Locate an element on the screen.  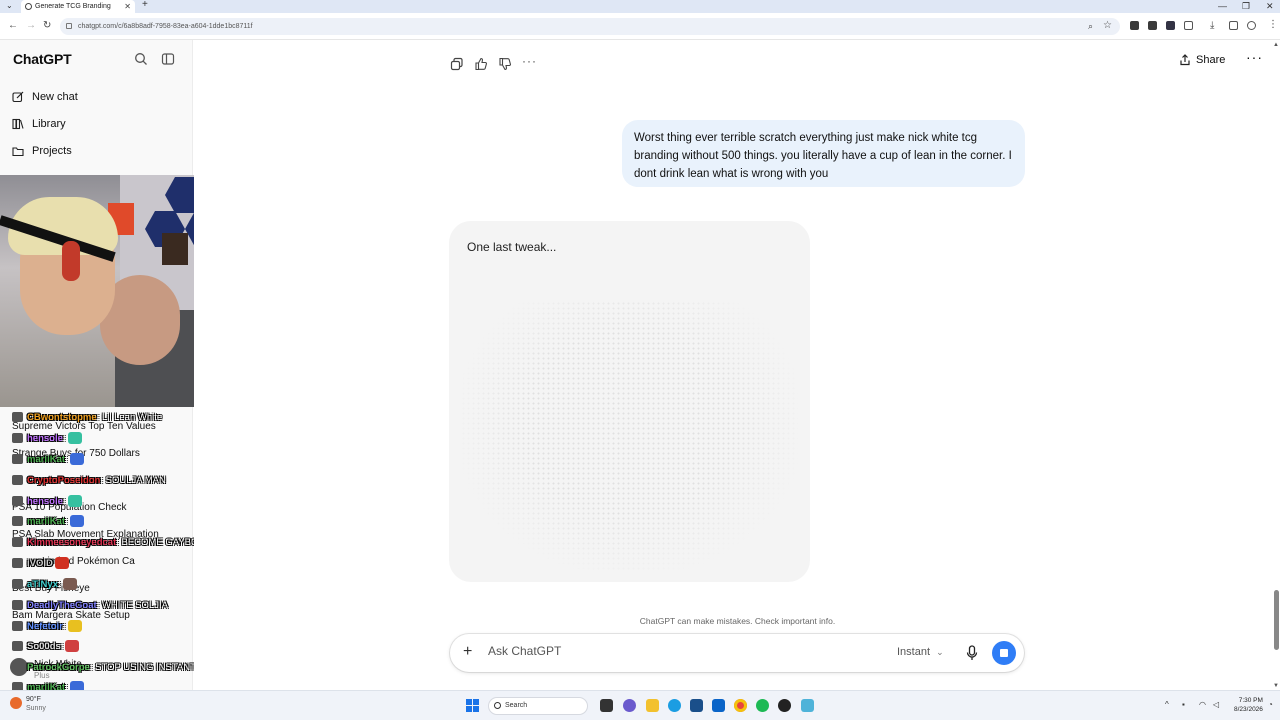
chat-username: DeadlyTheGoat is located at coordinates (62, 605).